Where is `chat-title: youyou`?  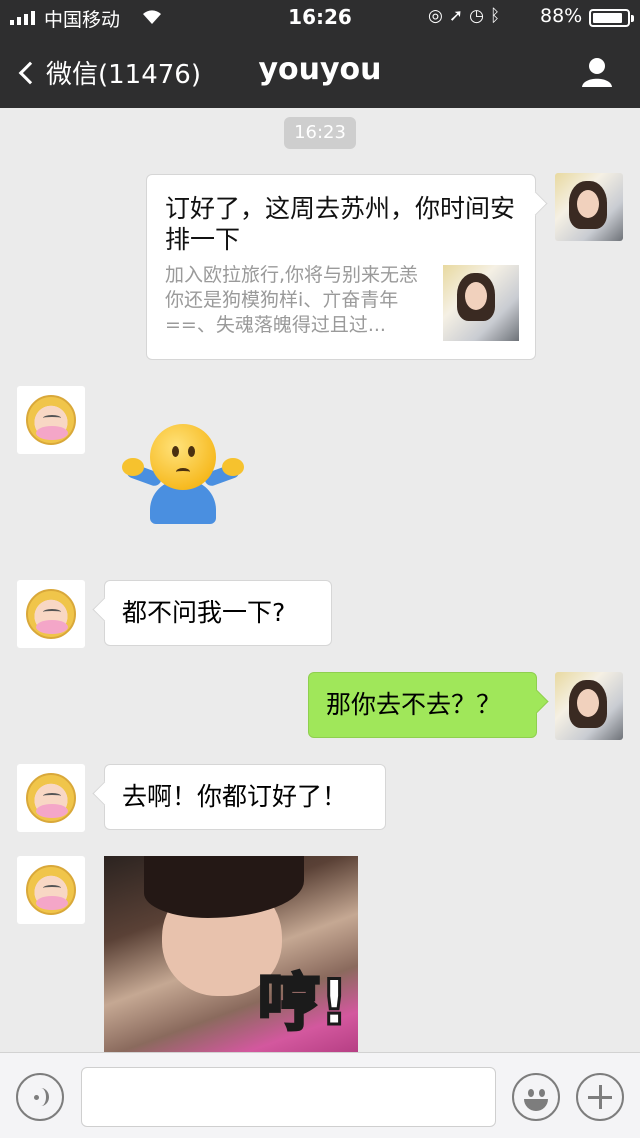 chat-title: youyou is located at coordinates (320, 69).